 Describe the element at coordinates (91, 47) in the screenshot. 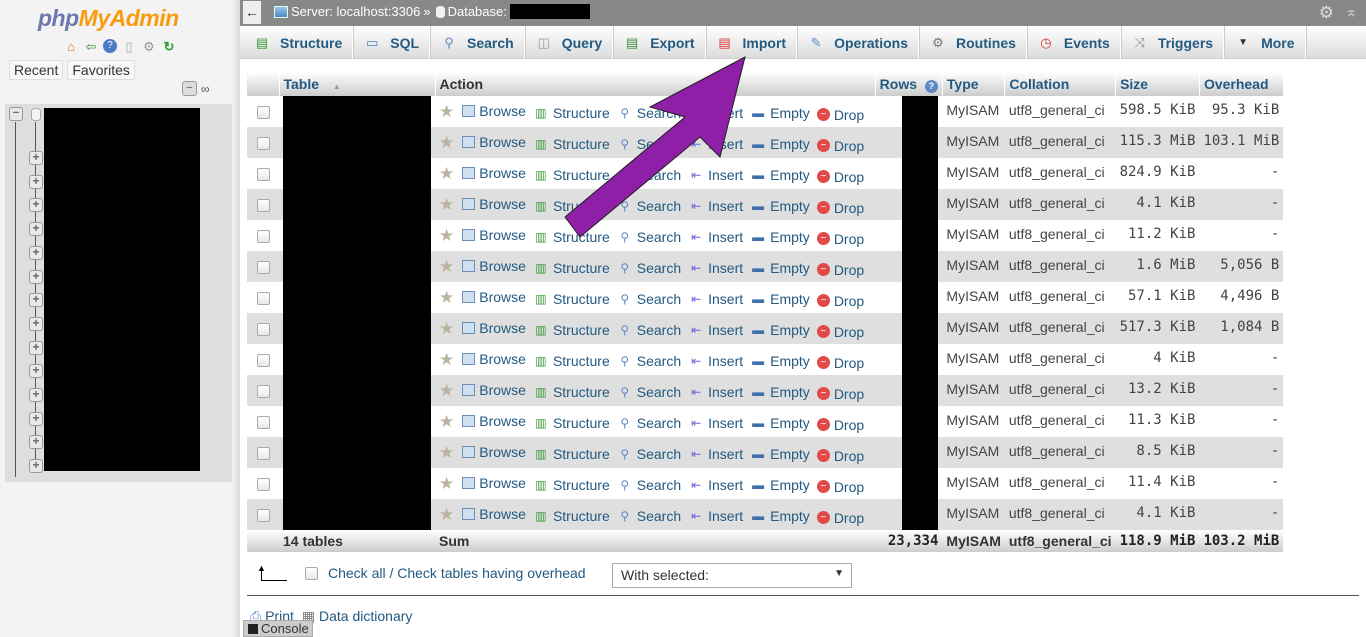

I see `logout-icon: ⇦` at that location.